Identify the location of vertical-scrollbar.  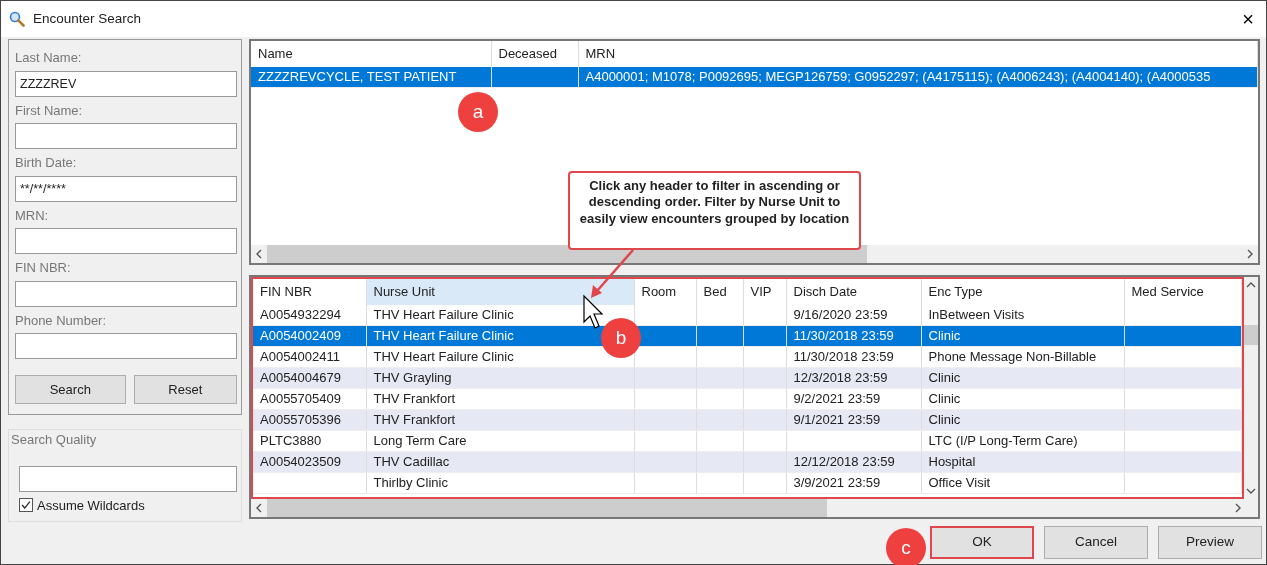
(1251, 388).